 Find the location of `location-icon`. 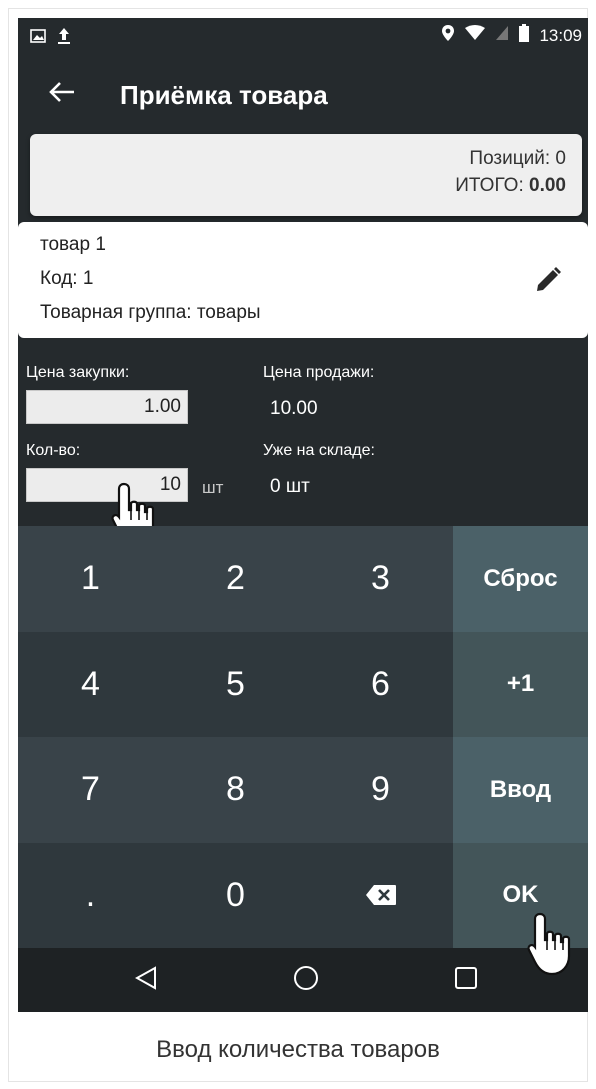

location-icon is located at coordinates (448, 35).